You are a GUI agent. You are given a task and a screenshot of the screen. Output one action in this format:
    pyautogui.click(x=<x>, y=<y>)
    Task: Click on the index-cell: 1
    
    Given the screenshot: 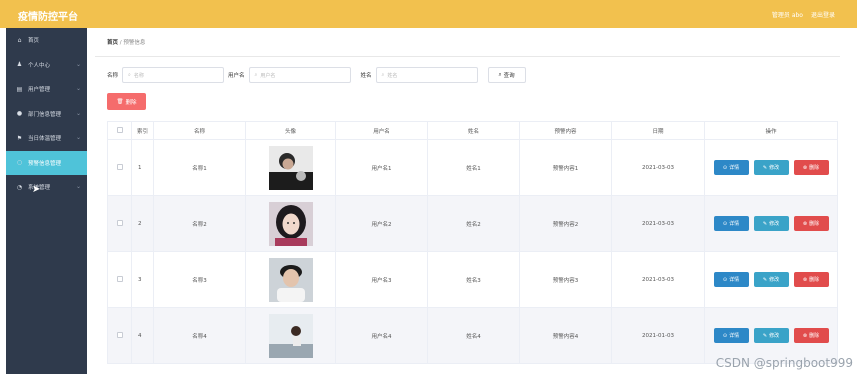 What is the action you would take?
    pyautogui.click(x=142, y=167)
    